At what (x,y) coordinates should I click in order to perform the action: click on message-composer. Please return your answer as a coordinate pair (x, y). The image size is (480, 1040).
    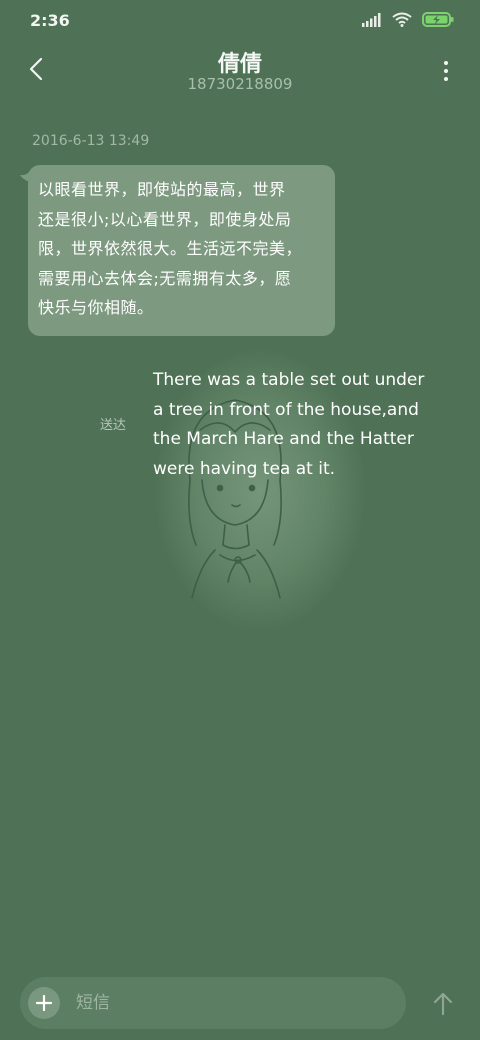
    Looking at the image, I should click on (213, 1003).